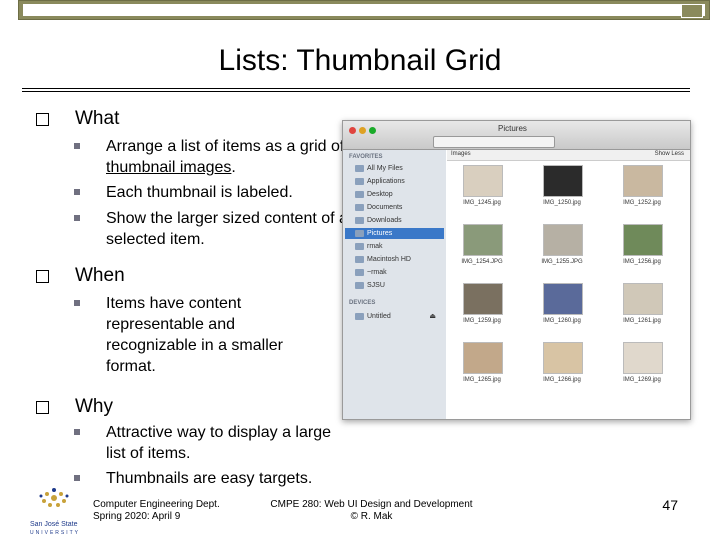 Image resolution: width=720 pixels, height=540 pixels. I want to click on sidebar-item: All My Files, so click(394, 168).